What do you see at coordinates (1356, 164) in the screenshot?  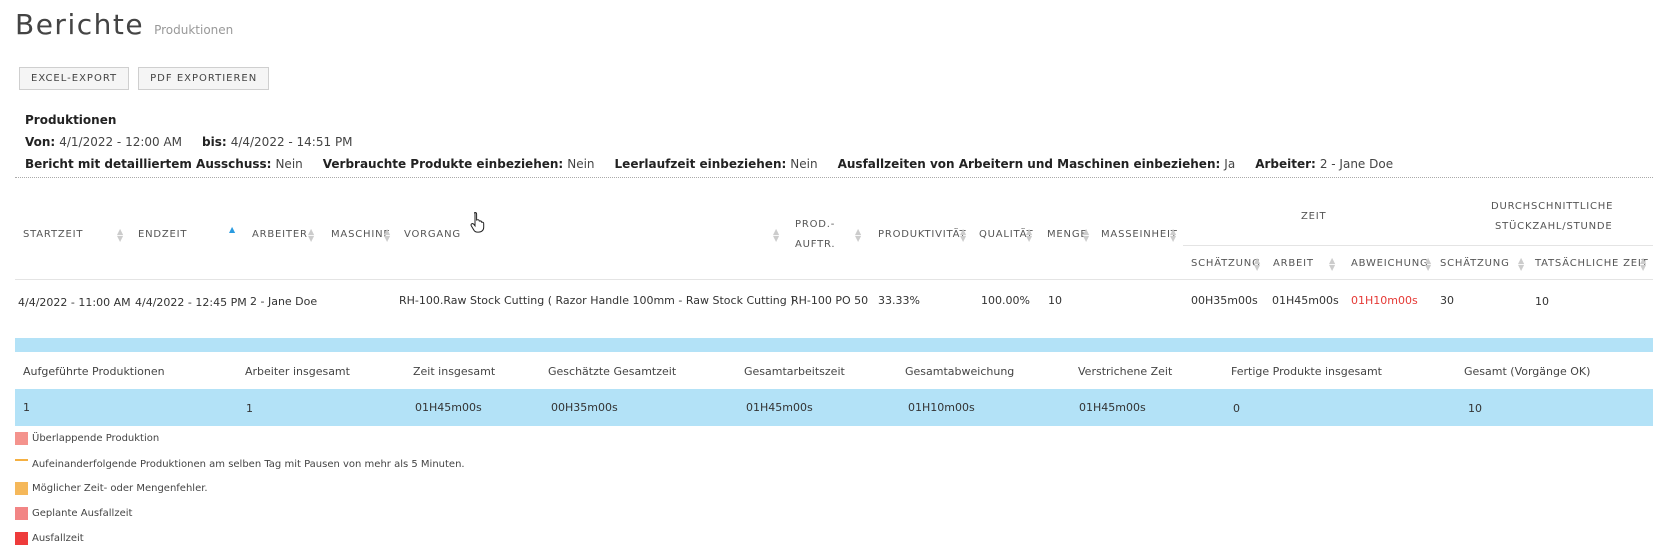 I see `worker-value: 2 - Jane Doe` at bounding box center [1356, 164].